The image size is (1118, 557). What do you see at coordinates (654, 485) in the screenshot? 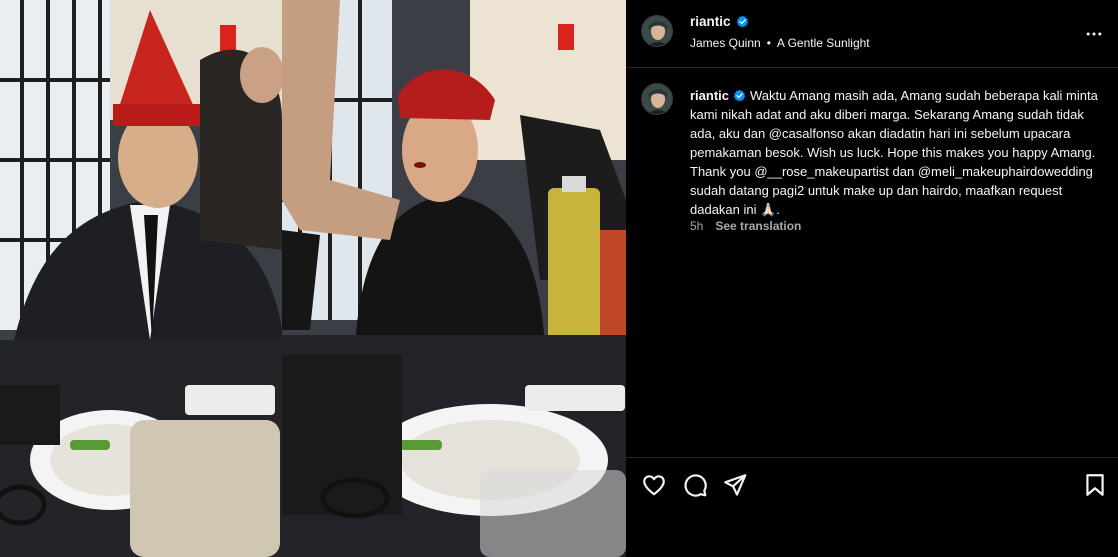
I see `heart-icon` at bounding box center [654, 485].